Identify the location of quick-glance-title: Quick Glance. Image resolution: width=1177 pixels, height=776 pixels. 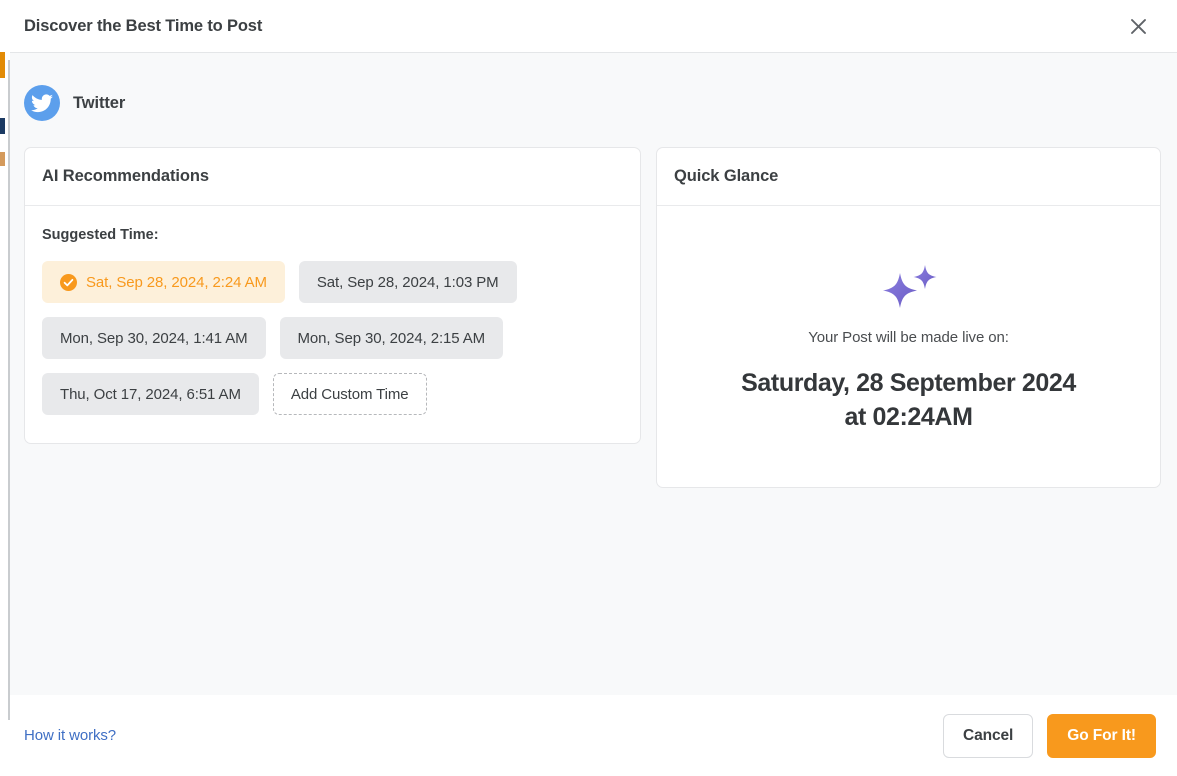
(726, 176).